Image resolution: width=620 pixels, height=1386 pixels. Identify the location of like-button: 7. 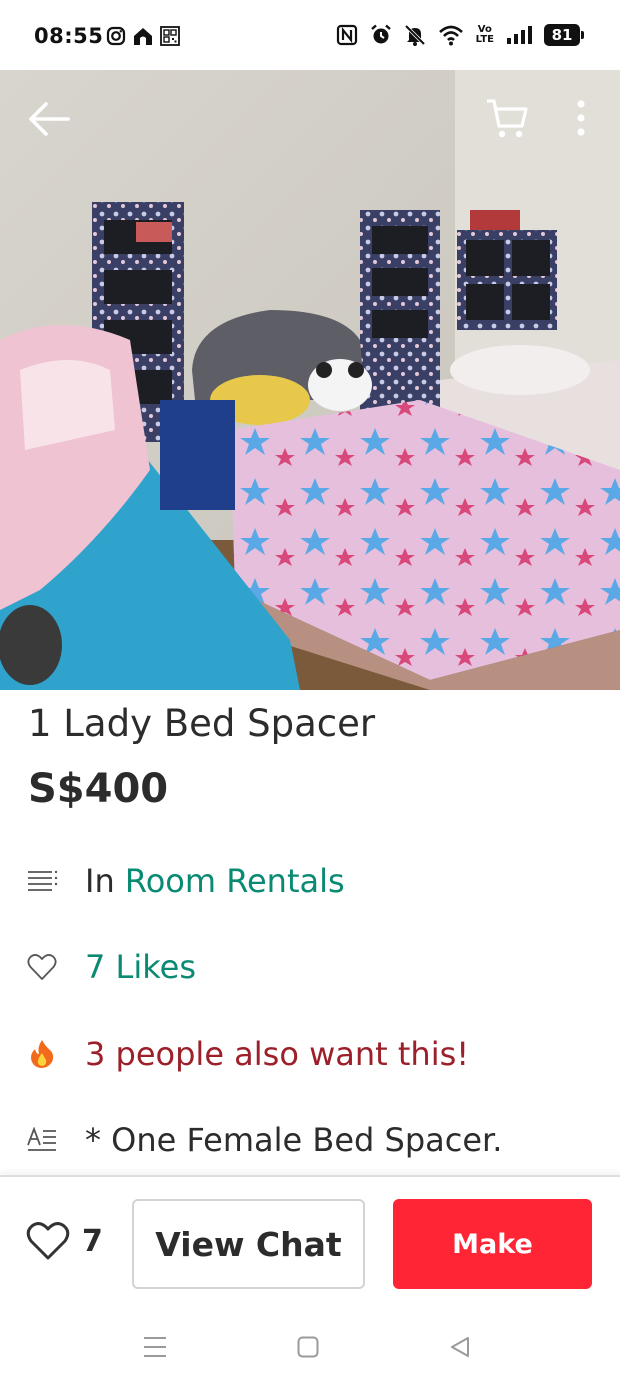
(64, 1241).